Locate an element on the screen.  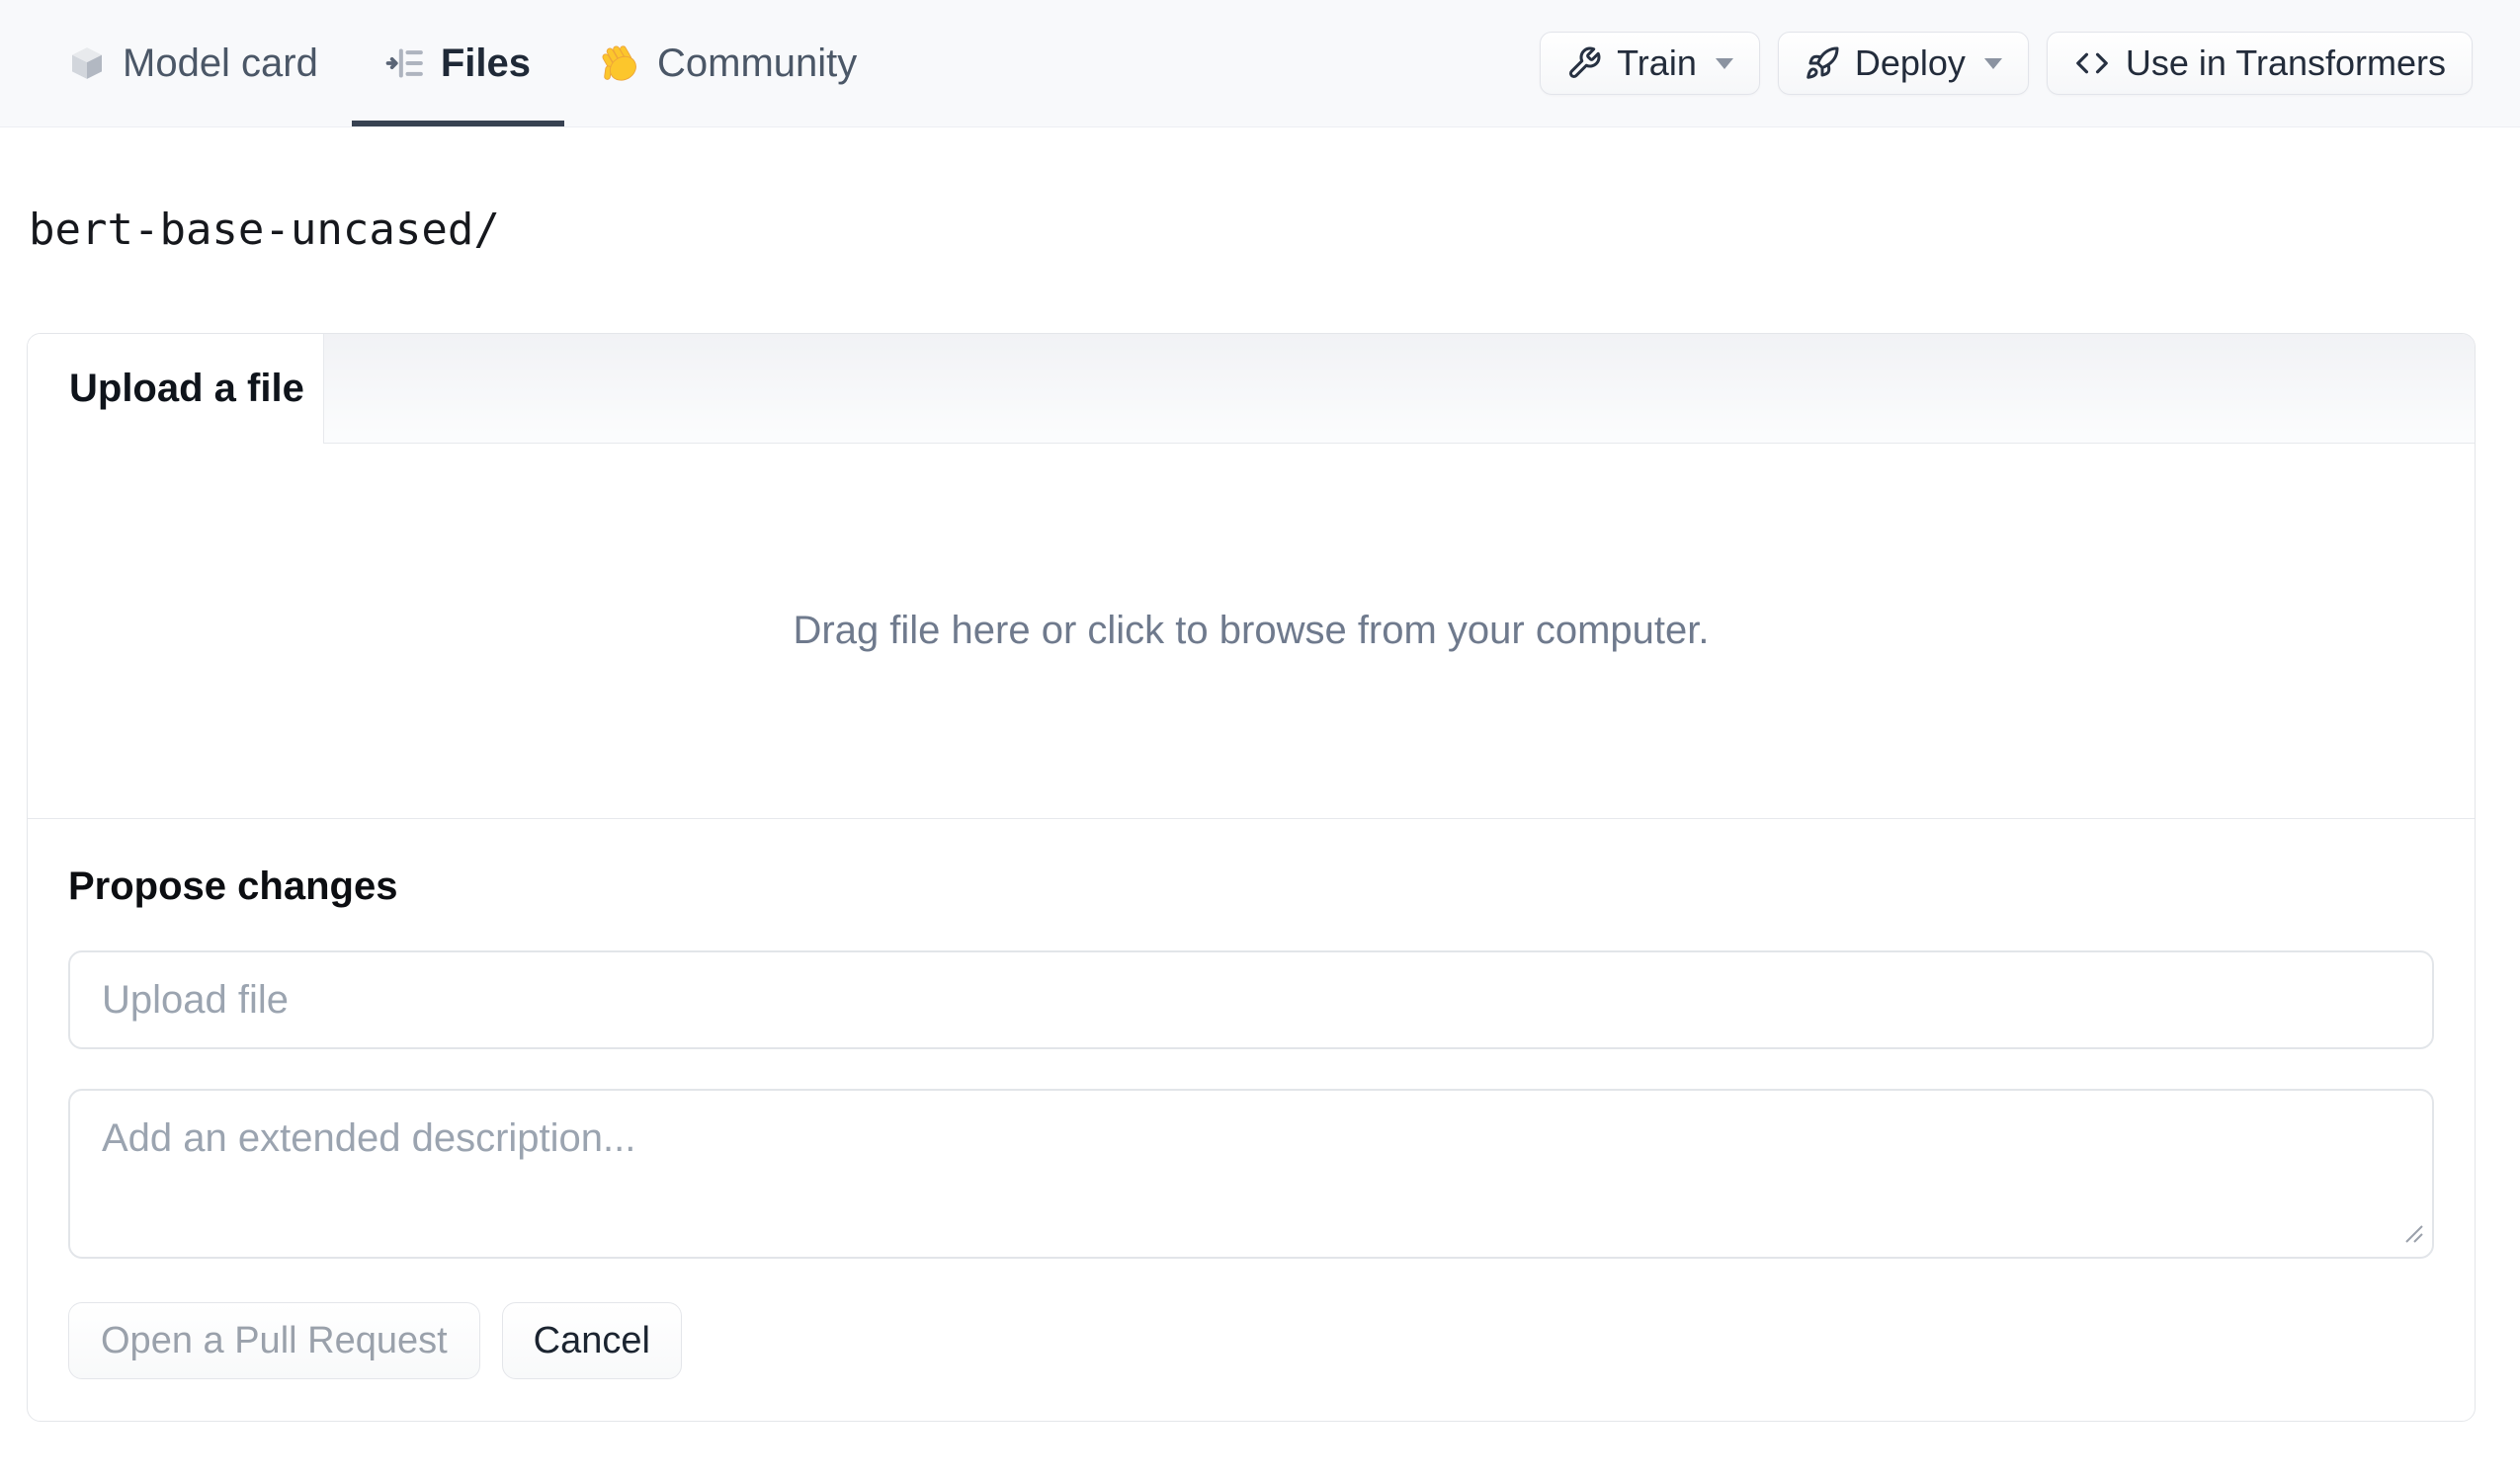
repo-nav-tabs: Model card Files Community is located at coordinates (462, 63).